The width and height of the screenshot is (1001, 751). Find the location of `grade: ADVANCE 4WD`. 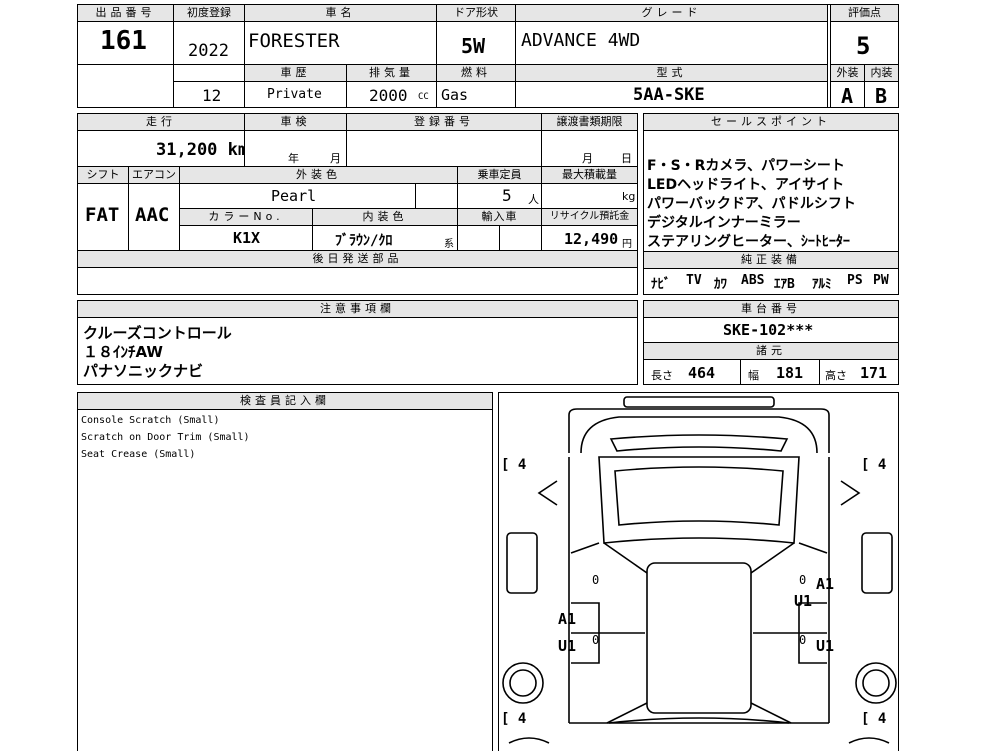

grade: ADVANCE 4WD is located at coordinates (581, 40).